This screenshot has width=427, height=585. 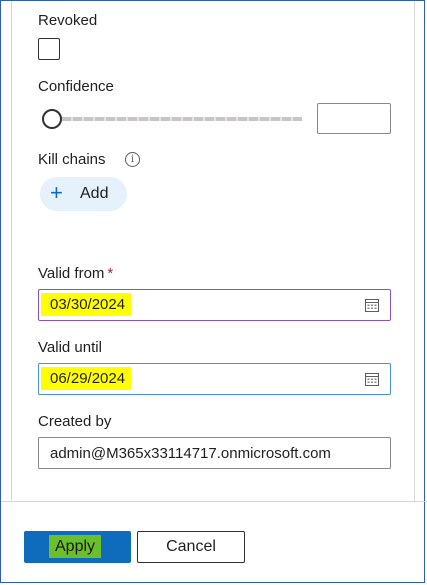 I want to click on revoked-label: Revoked, so click(x=68, y=20).